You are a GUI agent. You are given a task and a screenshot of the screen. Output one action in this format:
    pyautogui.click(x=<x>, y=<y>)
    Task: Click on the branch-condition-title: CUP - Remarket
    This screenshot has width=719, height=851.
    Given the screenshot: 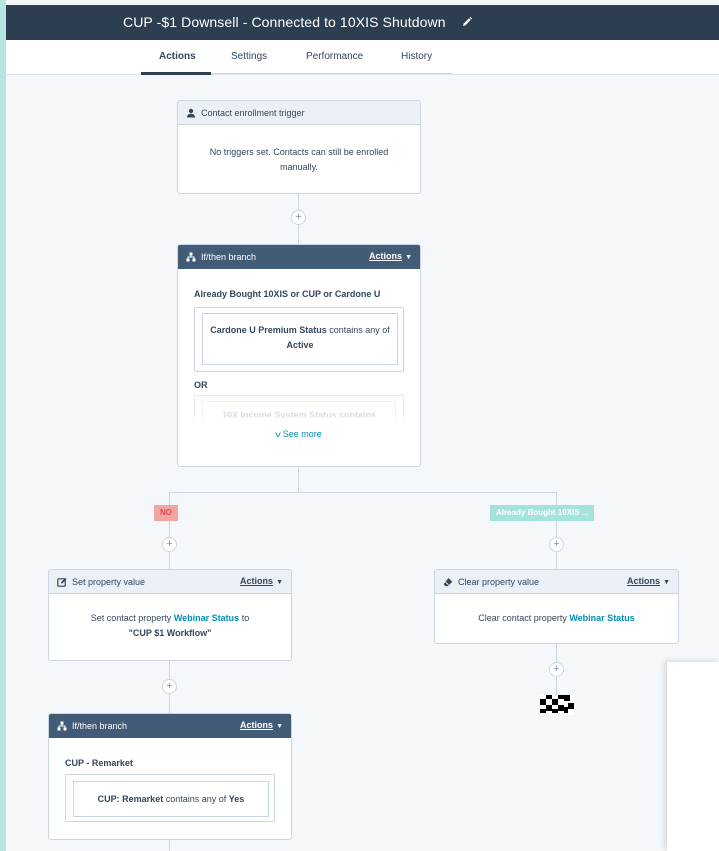 What is the action you would take?
    pyautogui.click(x=99, y=763)
    